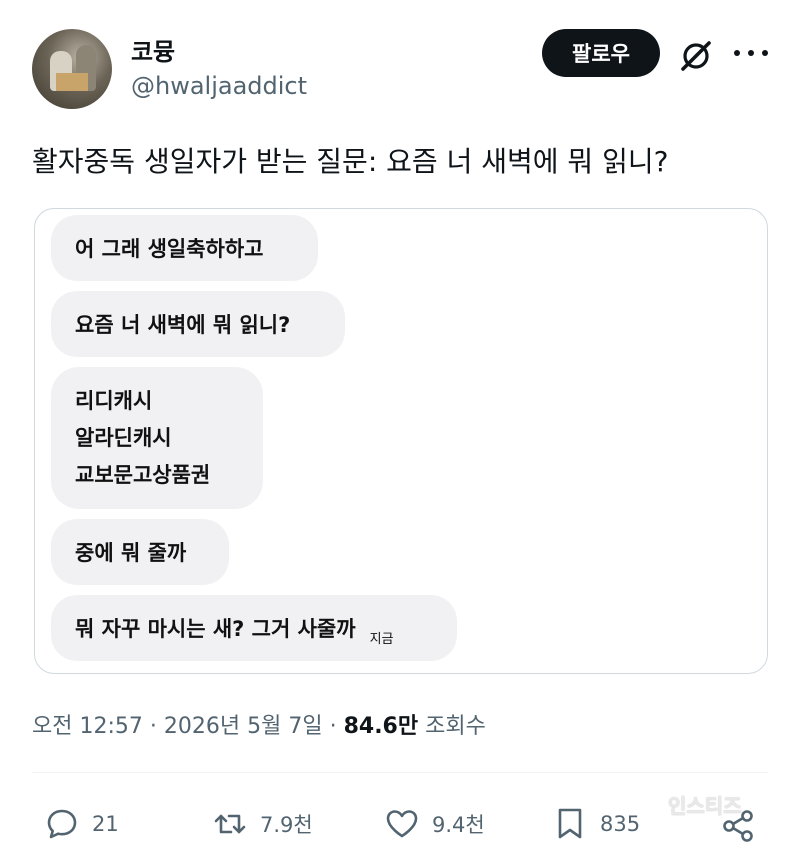 The width and height of the screenshot is (800, 847). What do you see at coordinates (62, 824) in the screenshot?
I see `reply-icon` at bounding box center [62, 824].